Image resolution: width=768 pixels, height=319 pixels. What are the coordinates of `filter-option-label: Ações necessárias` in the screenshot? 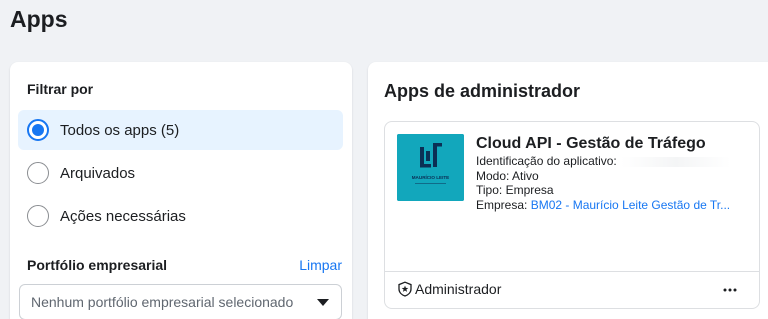 It's located at (123, 216).